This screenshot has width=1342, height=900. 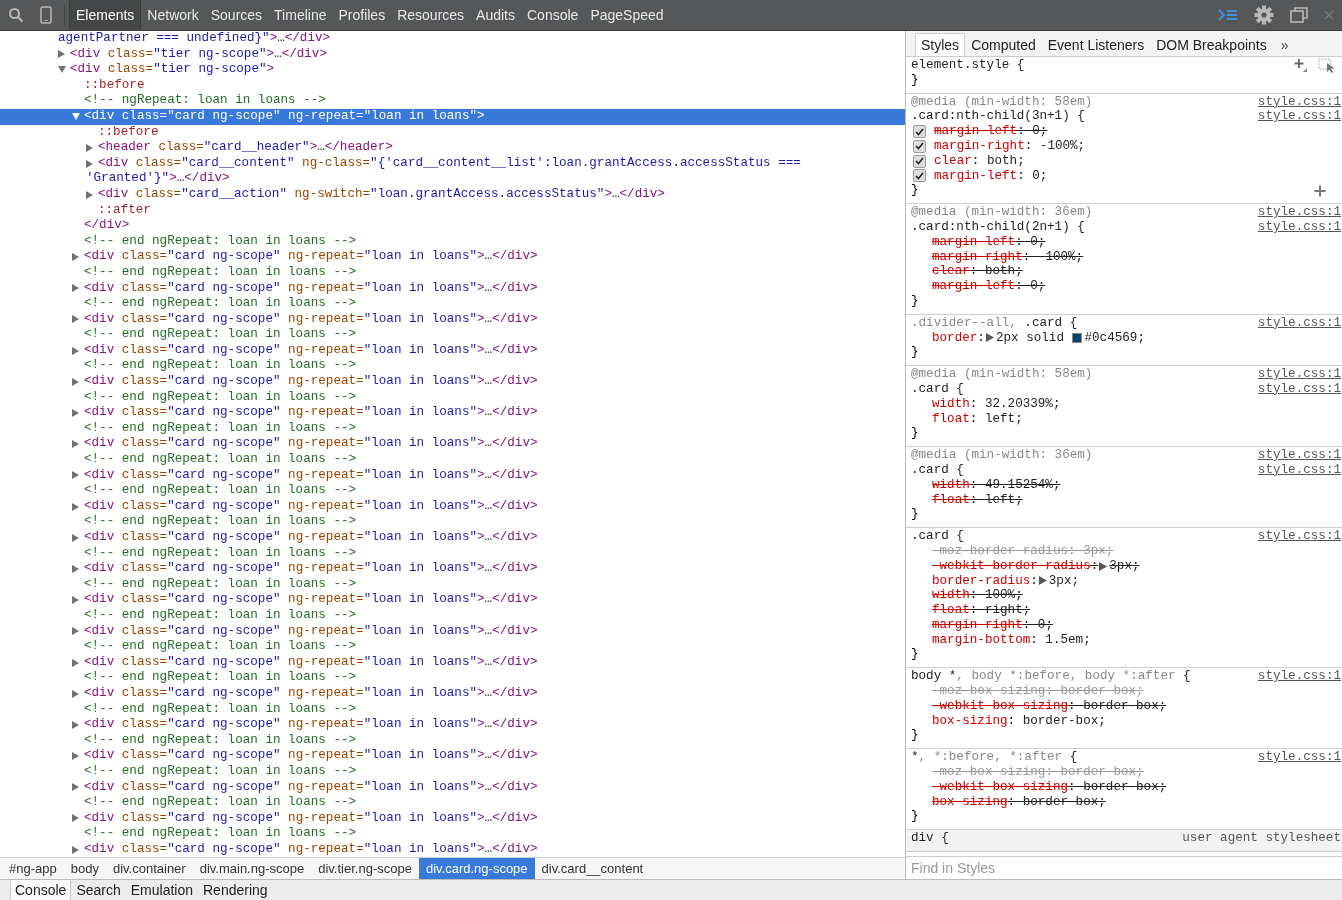 What do you see at coordinates (198, 54) in the screenshot?
I see `dom-node-line: <div class="tier ng-scope">…</div>` at bounding box center [198, 54].